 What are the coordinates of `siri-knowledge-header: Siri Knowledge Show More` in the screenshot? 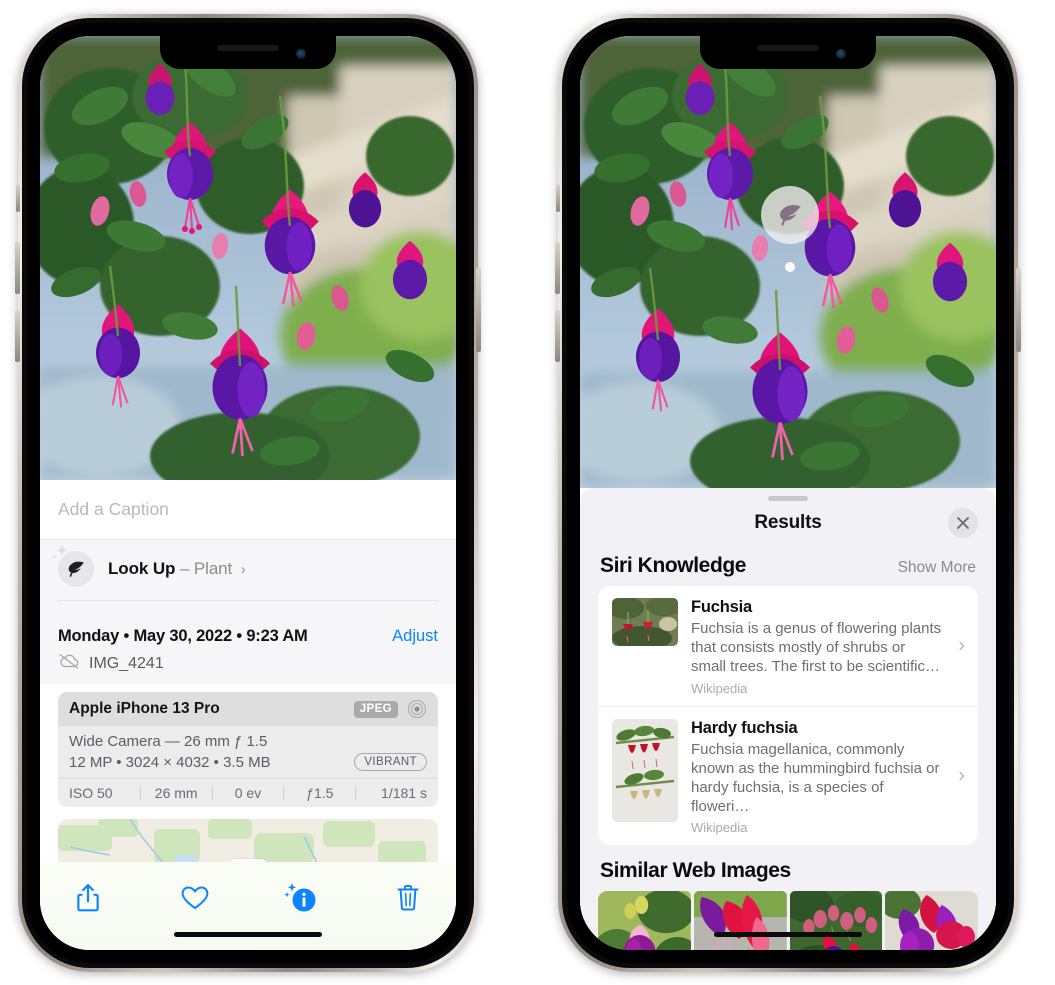 It's located at (788, 565).